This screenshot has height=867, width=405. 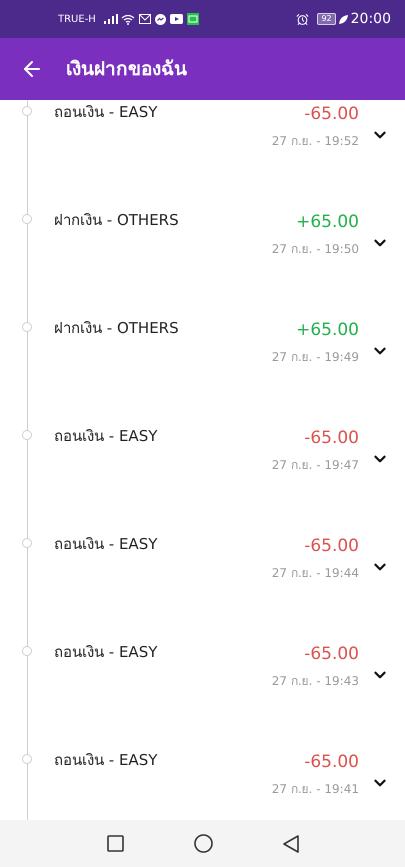 I want to click on page-title: เงินฝากของฉัน, so click(x=126, y=69).